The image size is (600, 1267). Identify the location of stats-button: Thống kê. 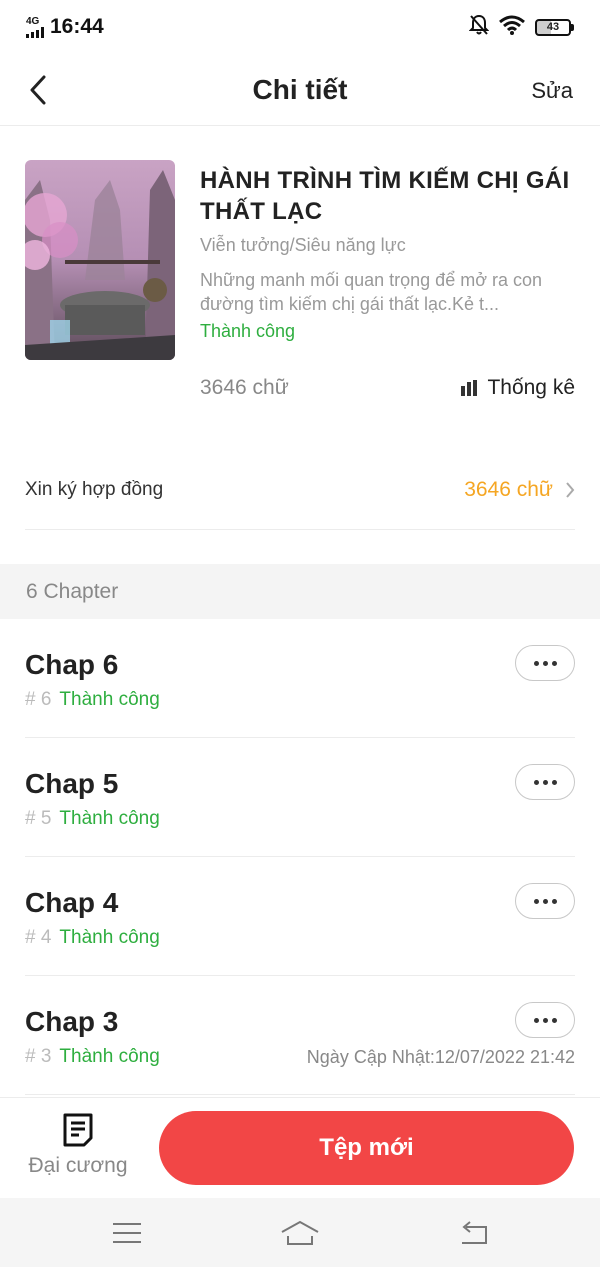
(517, 388).